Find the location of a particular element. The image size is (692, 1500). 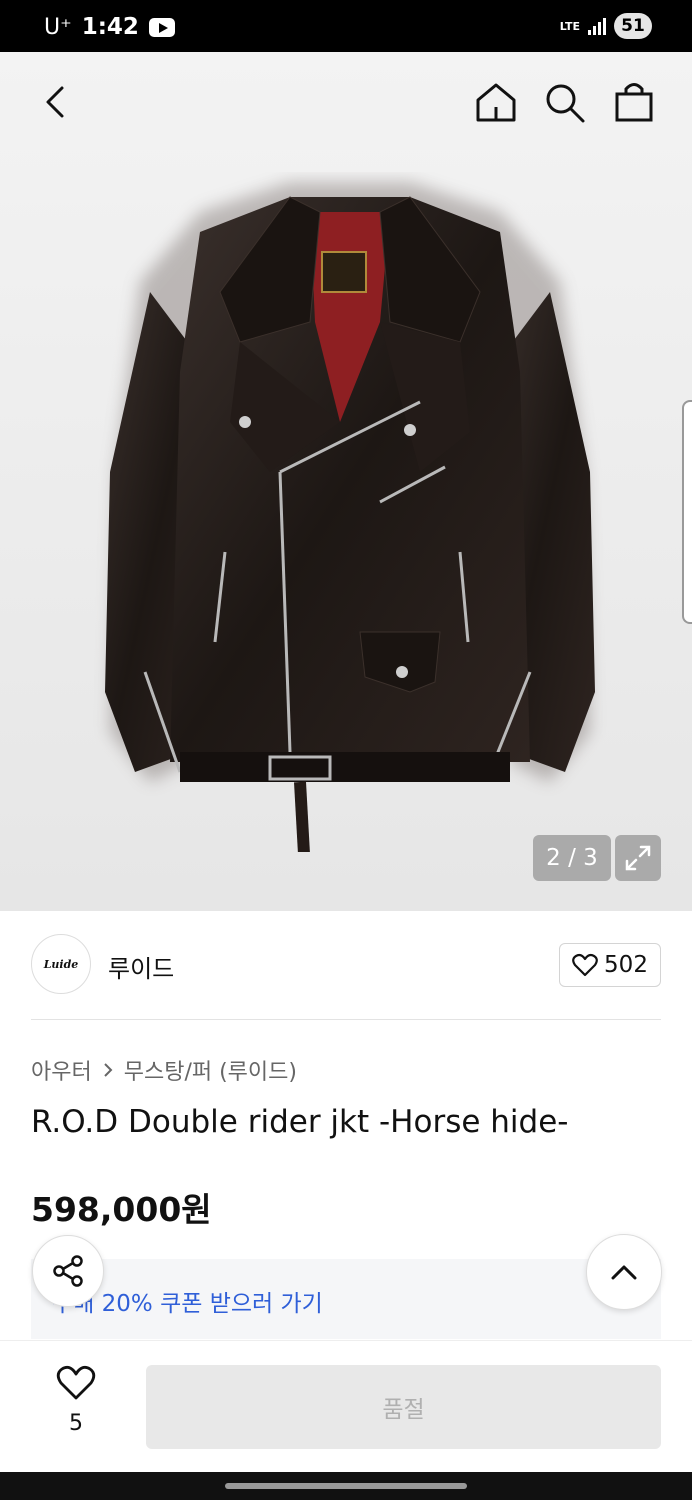

chevron-left-icon is located at coordinates (55, 102).